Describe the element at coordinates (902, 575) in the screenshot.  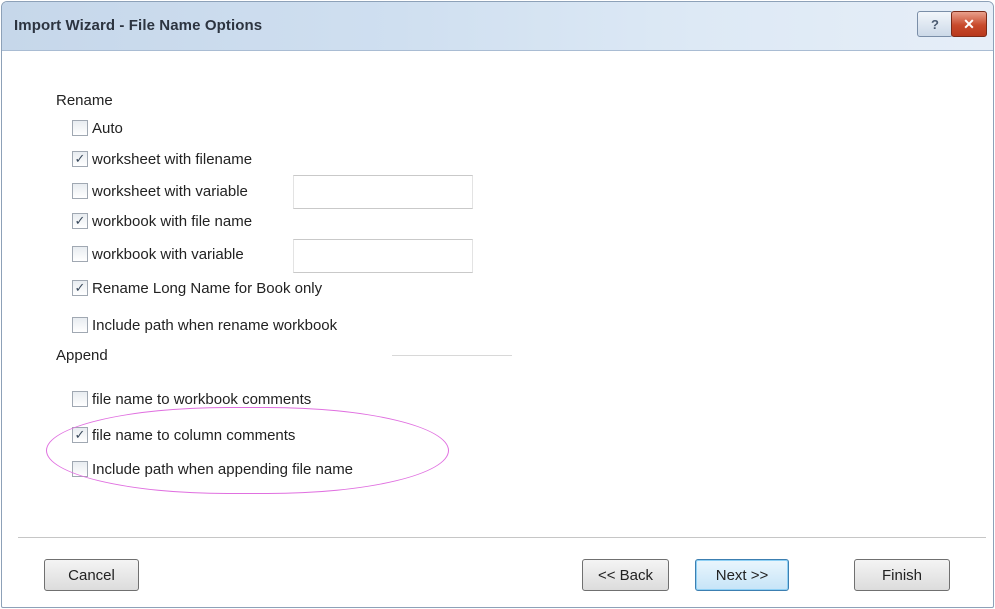
I see `finish-button: Finish` at that location.